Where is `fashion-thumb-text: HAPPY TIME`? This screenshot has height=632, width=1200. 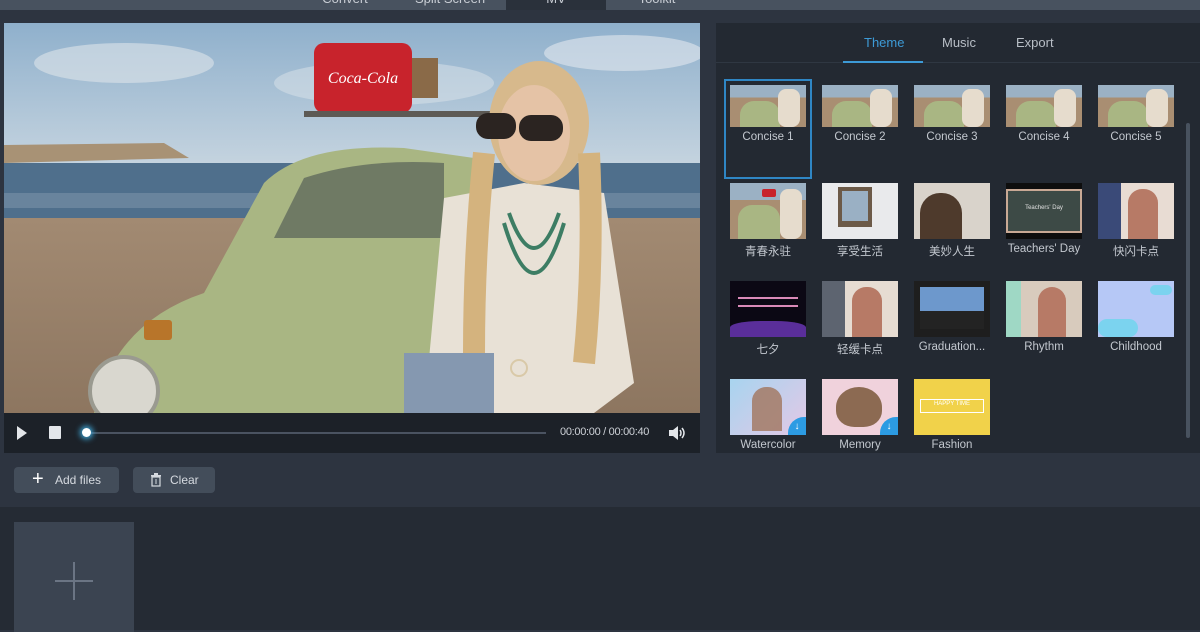 fashion-thumb-text: HAPPY TIME is located at coordinates (952, 404).